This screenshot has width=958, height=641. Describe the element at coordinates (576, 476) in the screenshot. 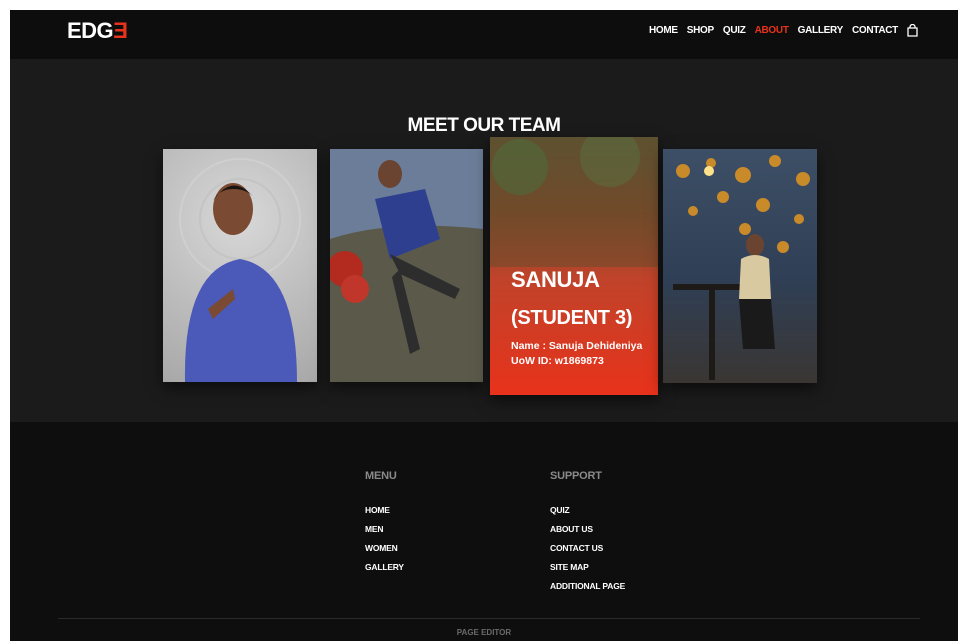

I see `footer-support-heading: SUPPORT` at that location.